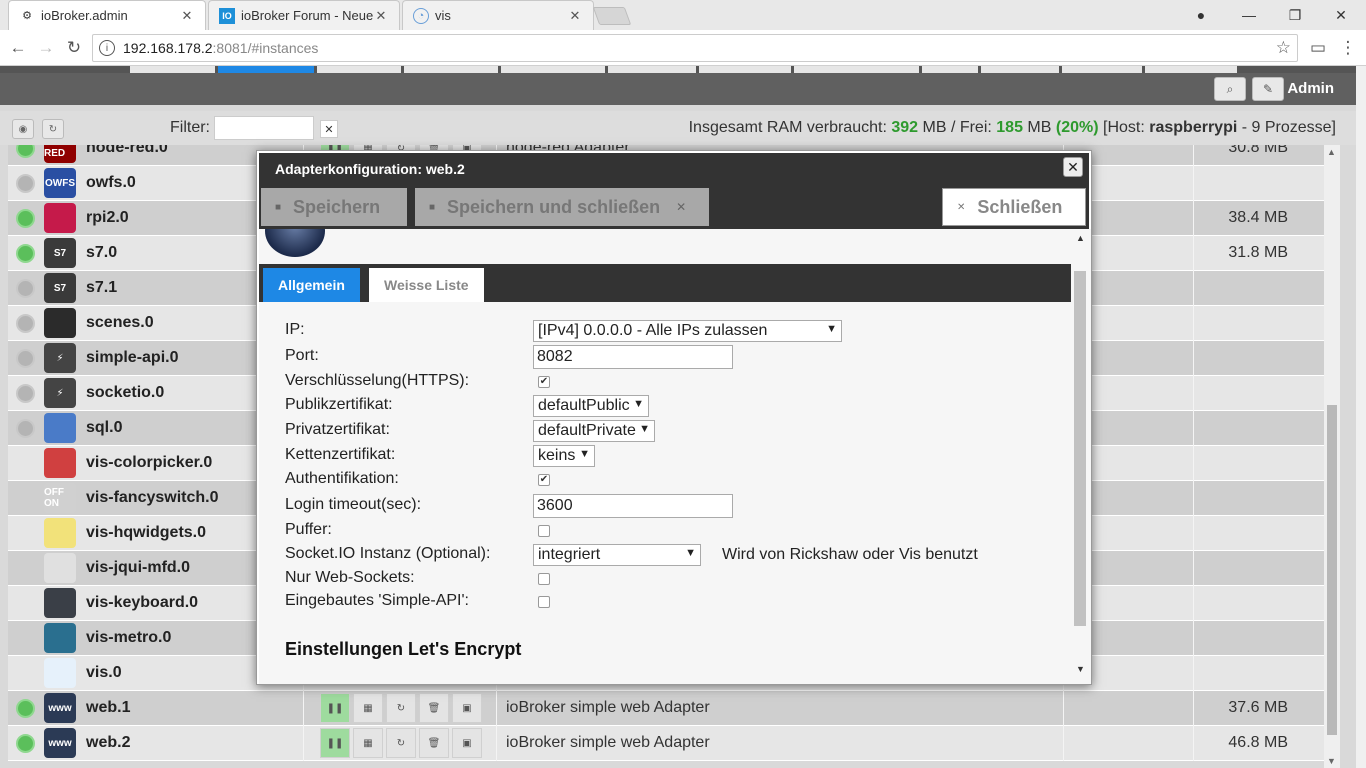  What do you see at coordinates (1283, 48) in the screenshot?
I see `bookmark-star-icon: ☆` at bounding box center [1283, 48].